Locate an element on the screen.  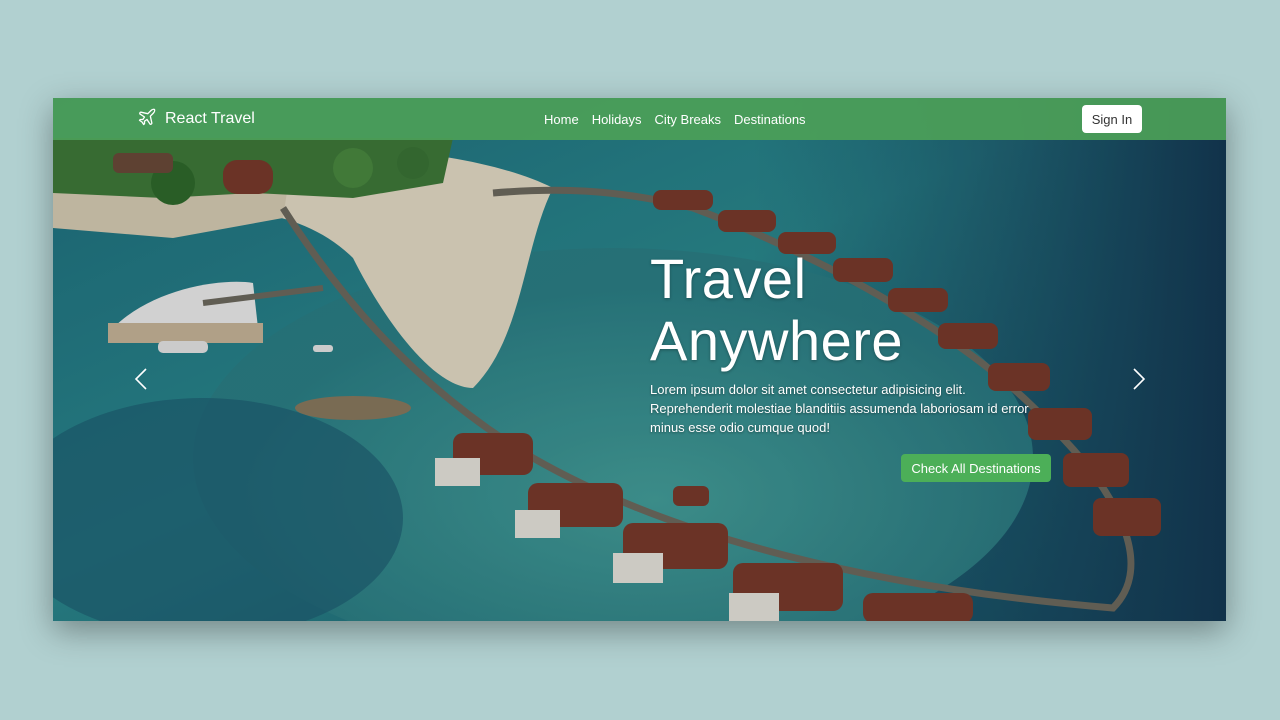
nav-link-holidays: Holidays is located at coordinates (617, 119).